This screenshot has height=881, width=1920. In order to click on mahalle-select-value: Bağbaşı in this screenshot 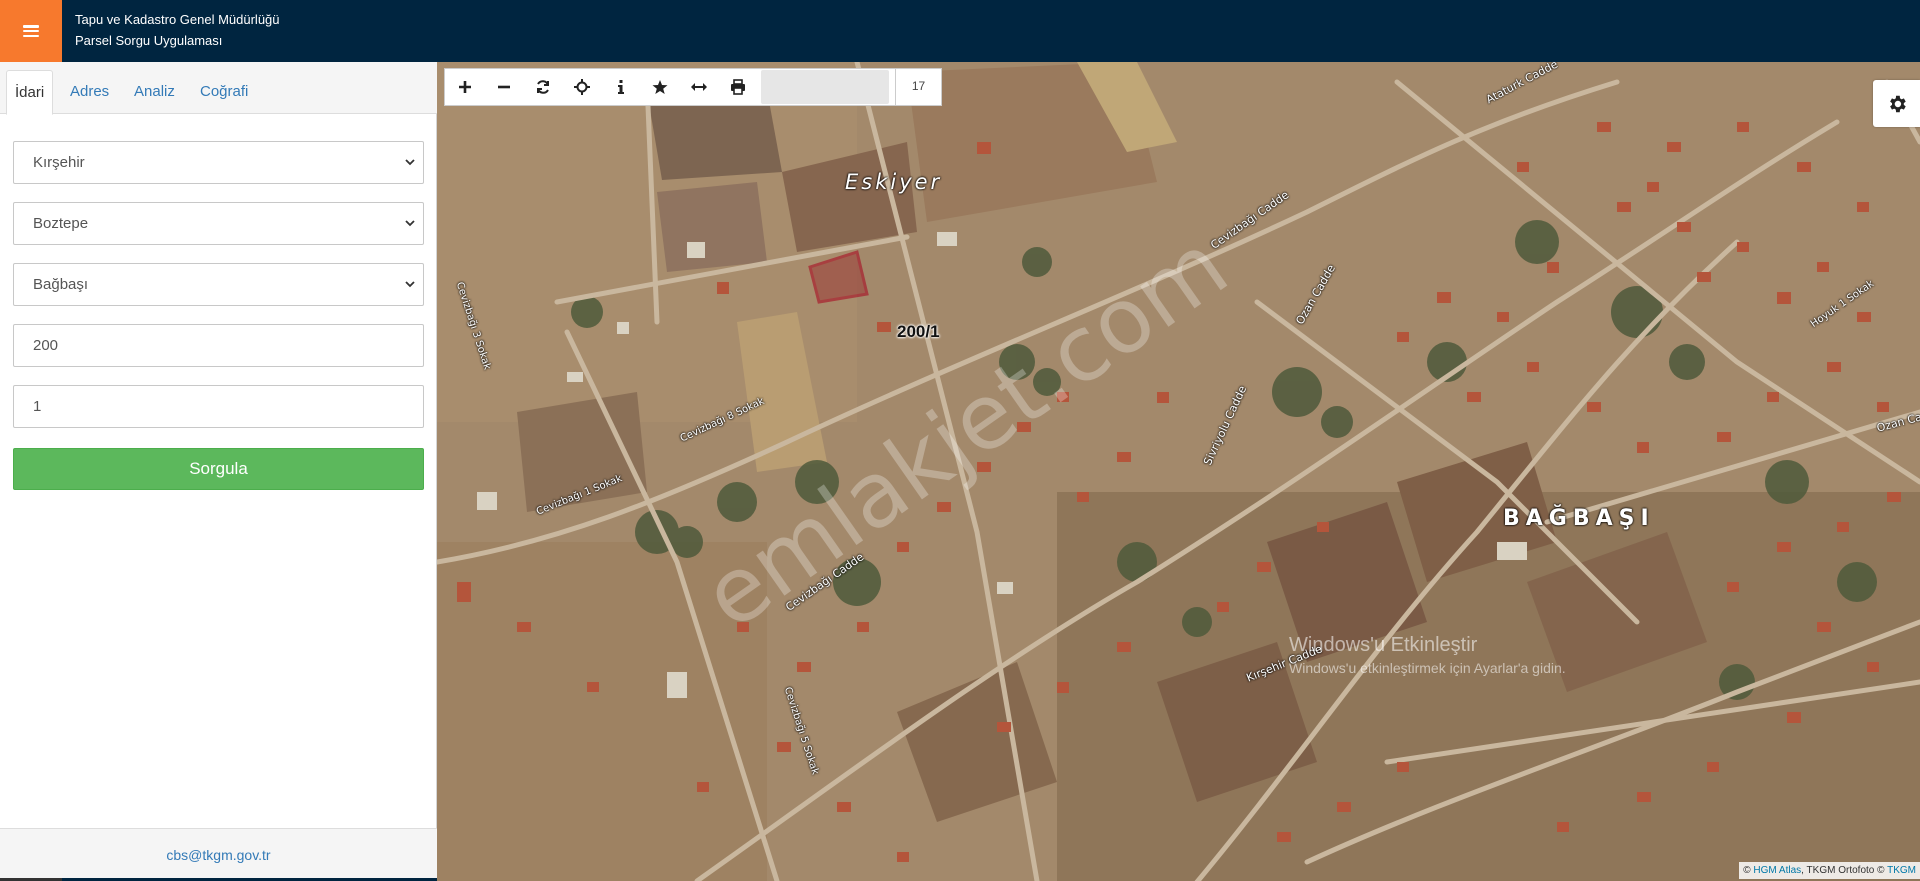, I will do `click(61, 284)`.